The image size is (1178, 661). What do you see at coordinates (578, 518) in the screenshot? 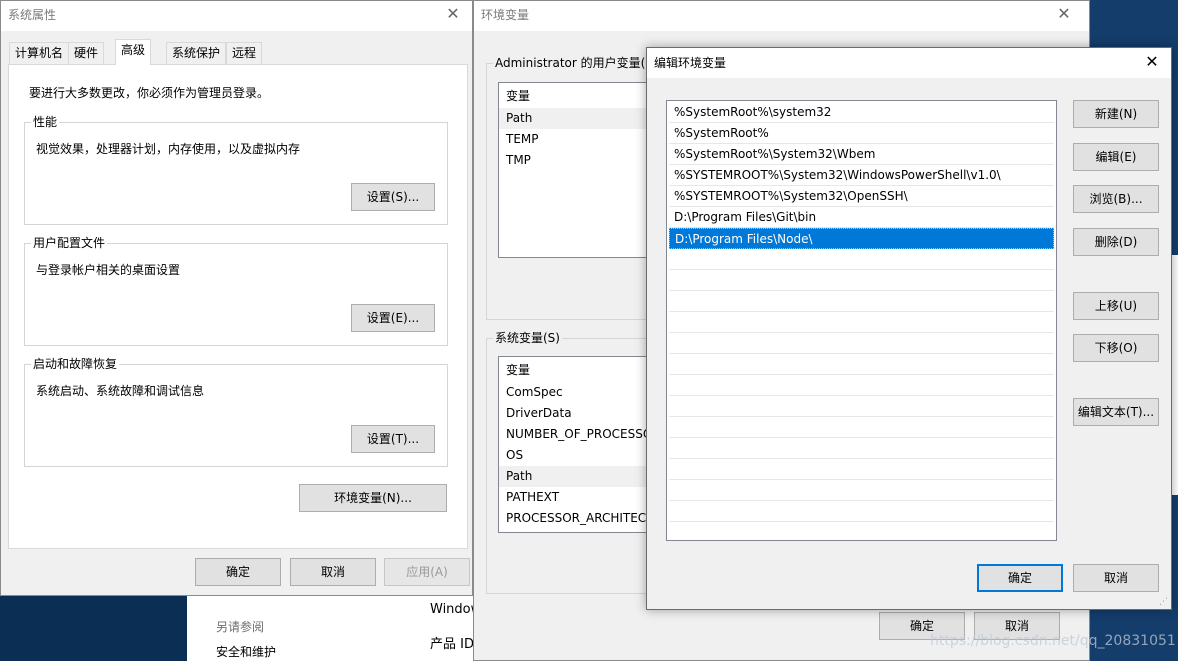
I see `list-item: PROCESSOR_ARCHITECT` at bounding box center [578, 518].